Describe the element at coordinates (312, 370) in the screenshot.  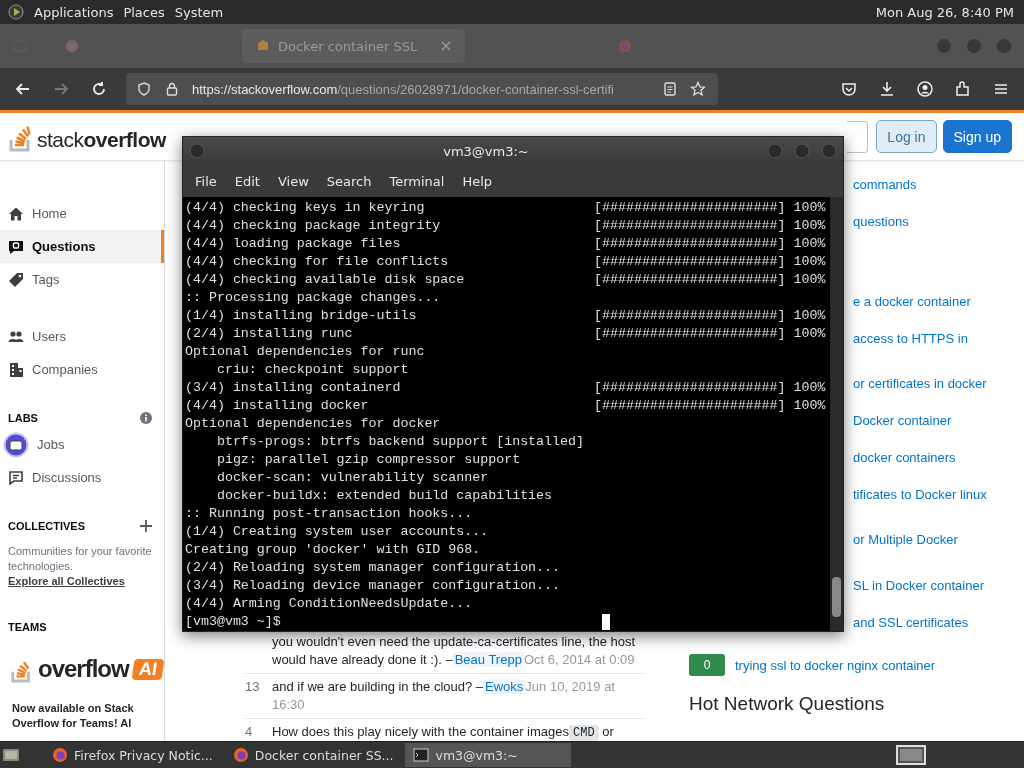
I see `terminal-line: criu: checkpoint support` at that location.